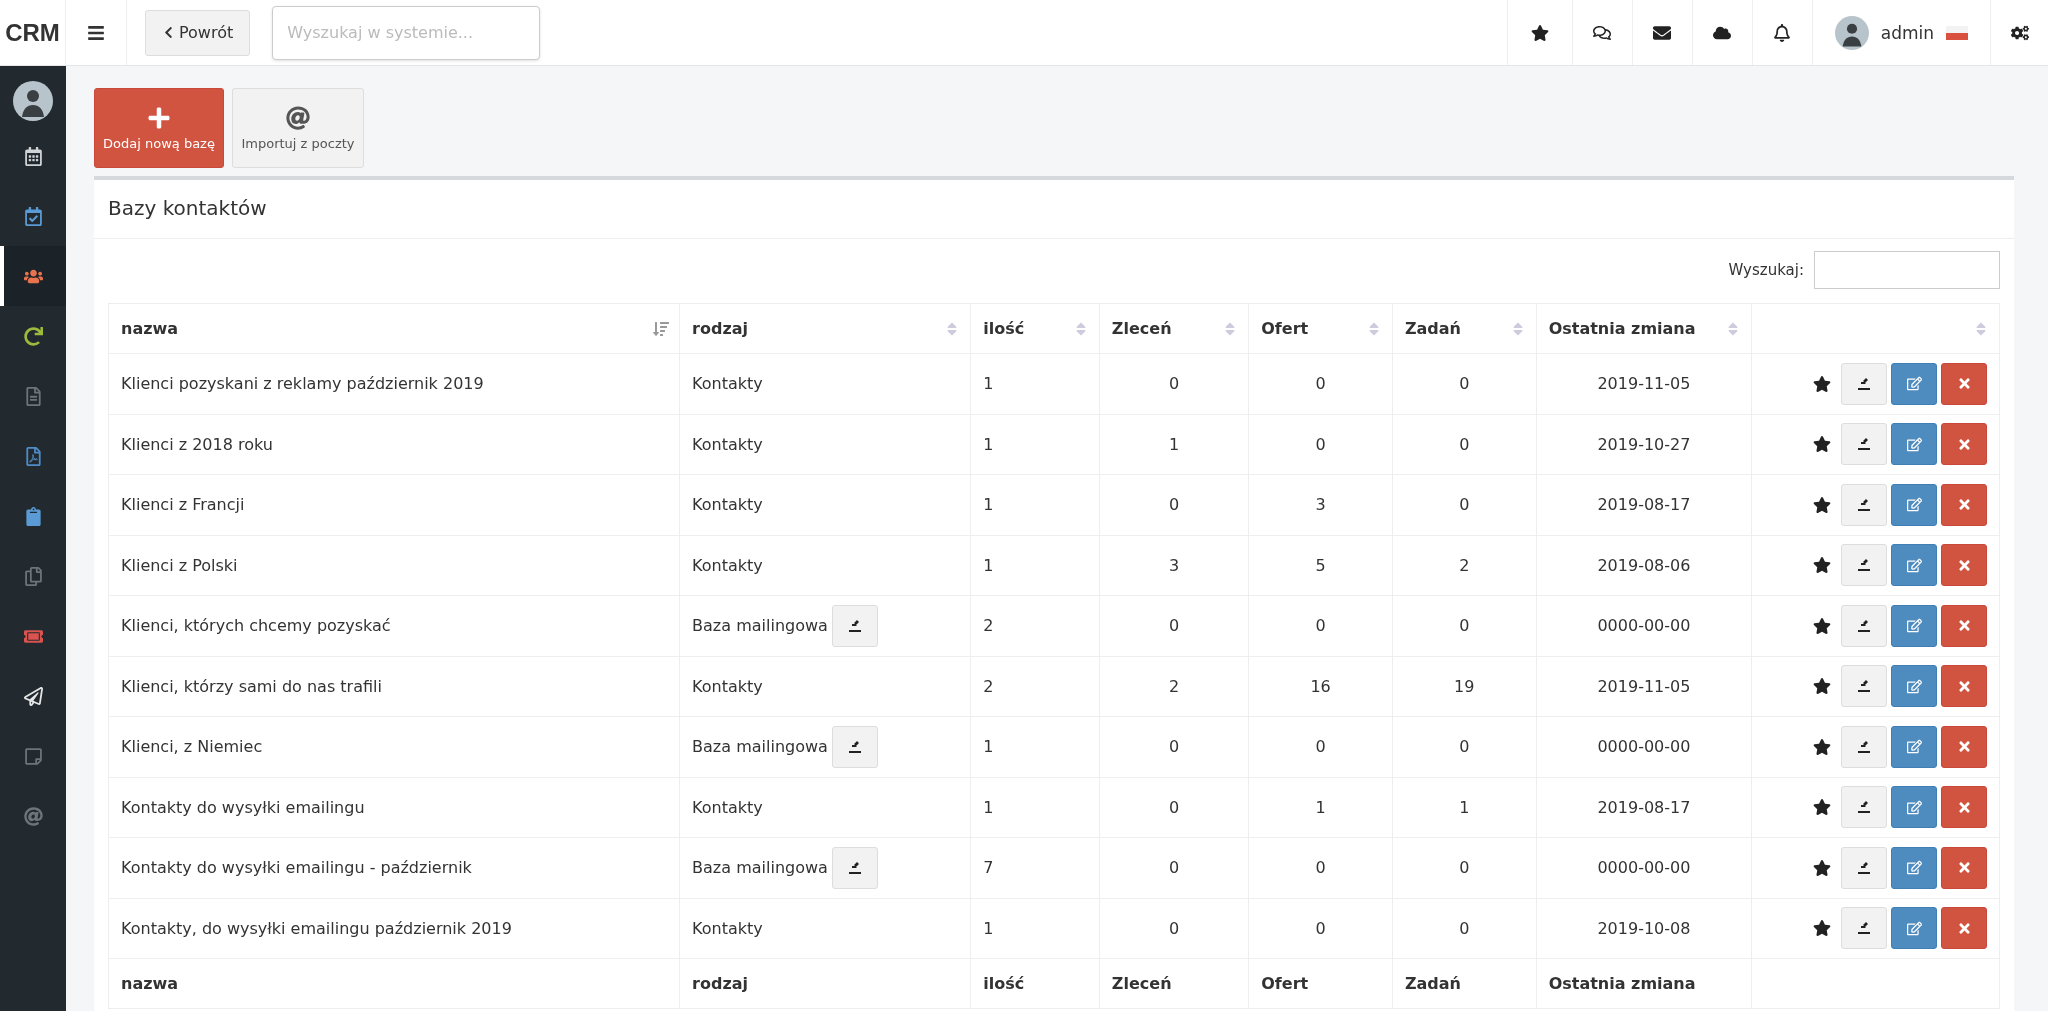 The height and width of the screenshot is (1011, 2048). I want to click on add-button: Dodaj nową bazę, so click(159, 128).